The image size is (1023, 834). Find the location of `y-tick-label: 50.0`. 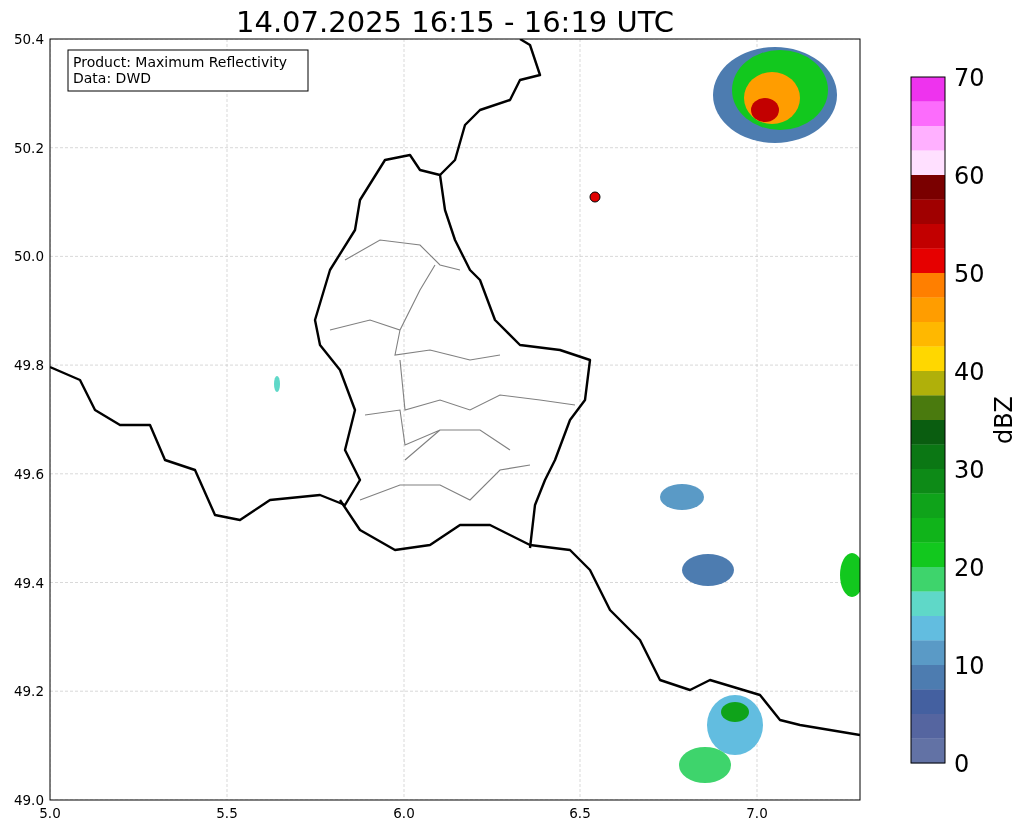

y-tick-label: 50.0 is located at coordinates (28, 256).